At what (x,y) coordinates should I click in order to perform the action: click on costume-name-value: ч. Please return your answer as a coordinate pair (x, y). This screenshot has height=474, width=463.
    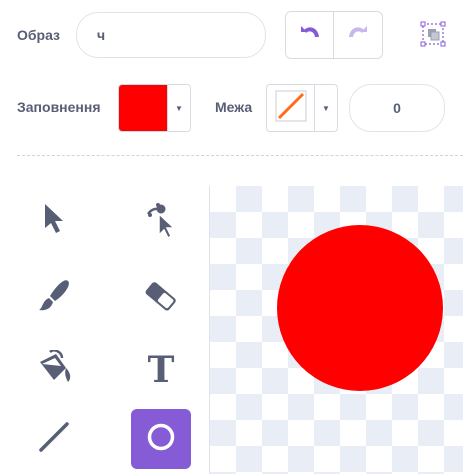
    Looking at the image, I should click on (101, 35).